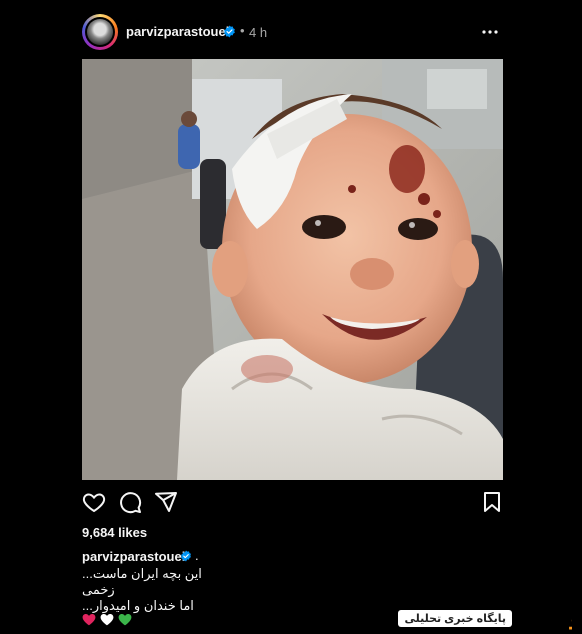 This screenshot has height=634, width=582. I want to click on likes-count: 9,684 likes, so click(114, 532).